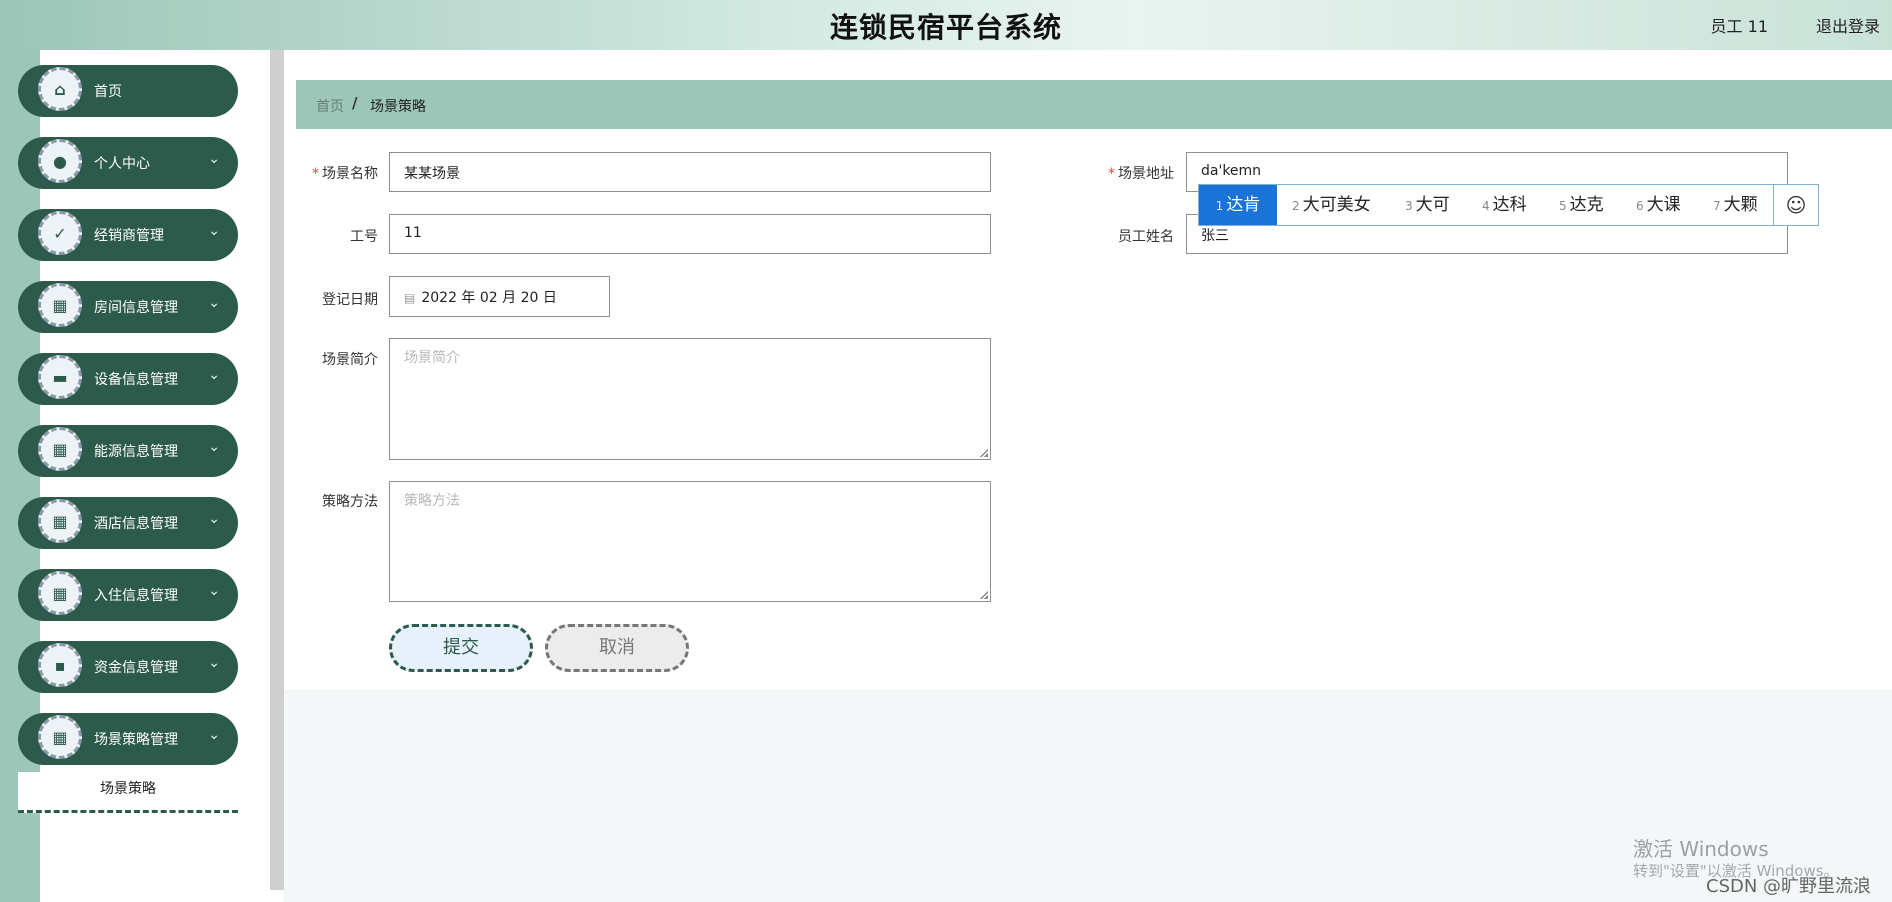 The height and width of the screenshot is (902, 1892). What do you see at coordinates (364, 237) in the screenshot?
I see `employee-no-label: 工号` at bounding box center [364, 237].